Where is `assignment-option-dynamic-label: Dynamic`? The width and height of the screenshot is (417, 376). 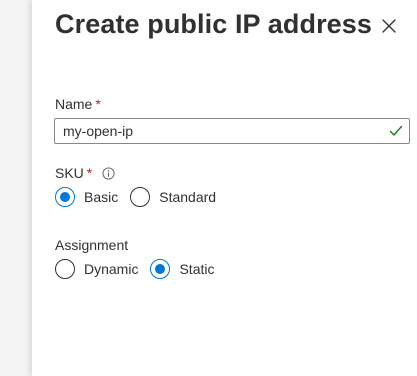 assignment-option-dynamic-label: Dynamic is located at coordinates (111, 269).